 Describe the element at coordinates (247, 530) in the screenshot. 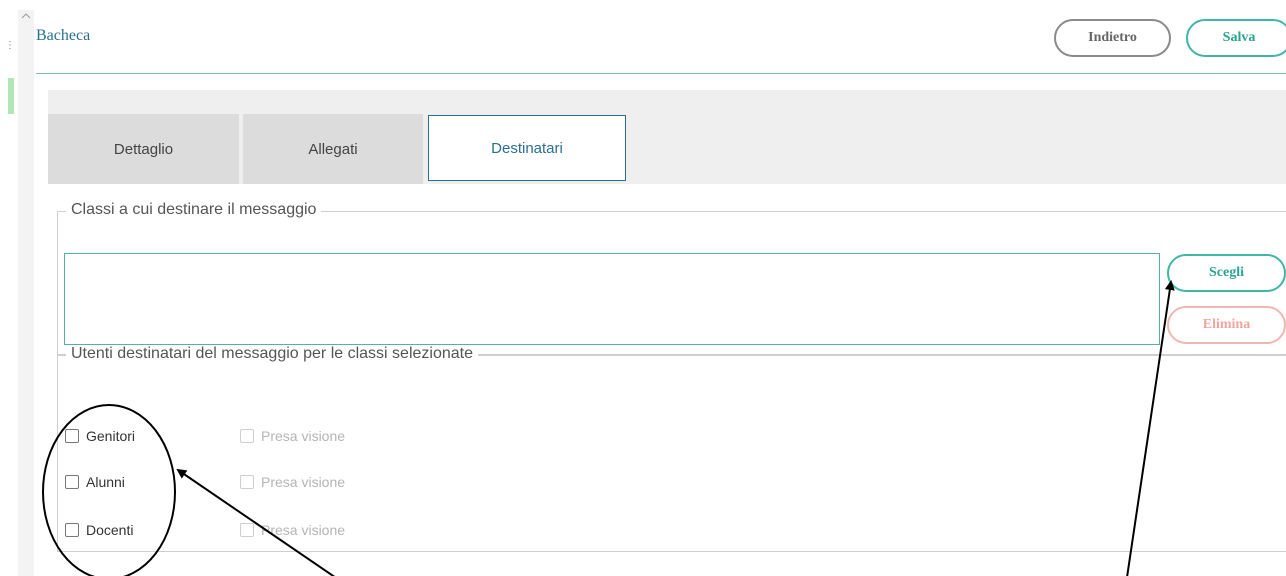

I see `docenti-presa-checkbox` at that location.